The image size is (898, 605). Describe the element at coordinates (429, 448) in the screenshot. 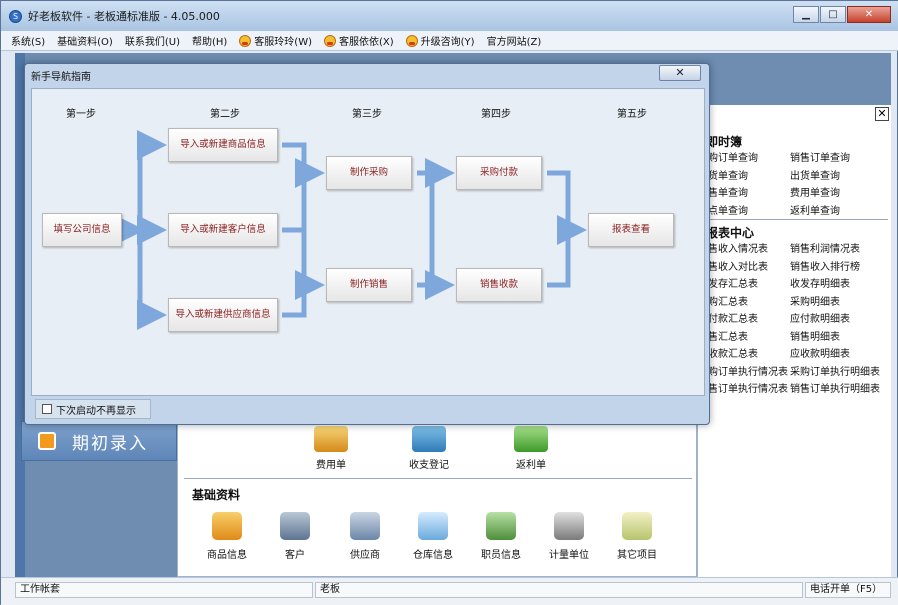

I see `income-expense-button: 收支登记` at that location.